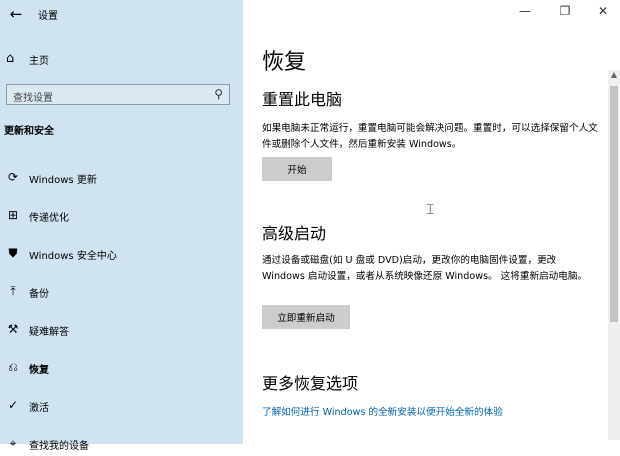 This screenshot has height=456, width=620. Describe the element at coordinates (13, 291) in the screenshot. I see `backup-icon: ⤒` at that location.